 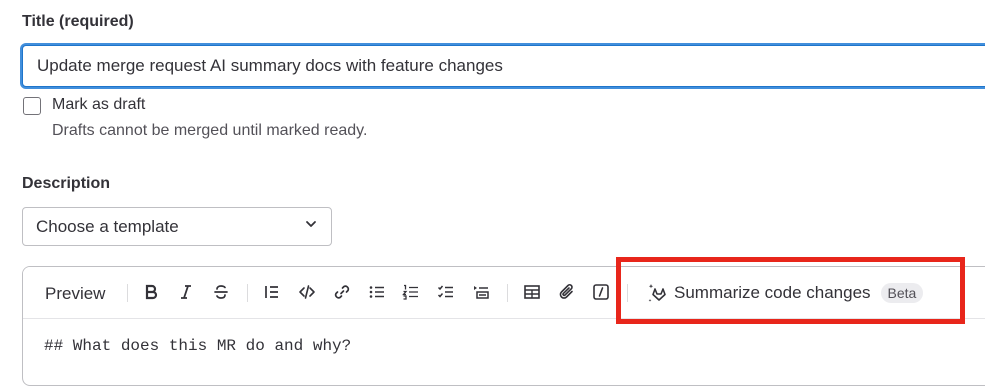 What do you see at coordinates (307, 292) in the screenshot?
I see `code-icon` at bounding box center [307, 292].